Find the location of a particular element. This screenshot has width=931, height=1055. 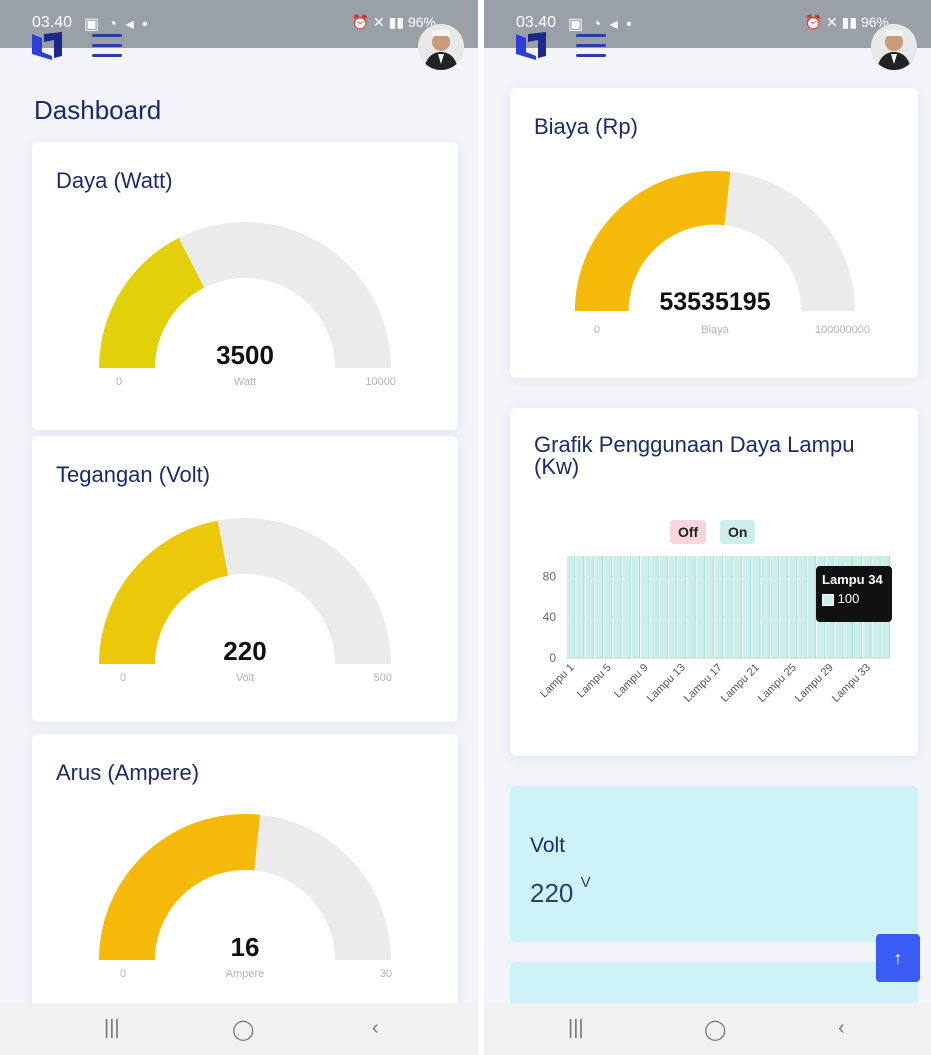

arus-title: Arus (Ampere) is located at coordinates (128, 772).